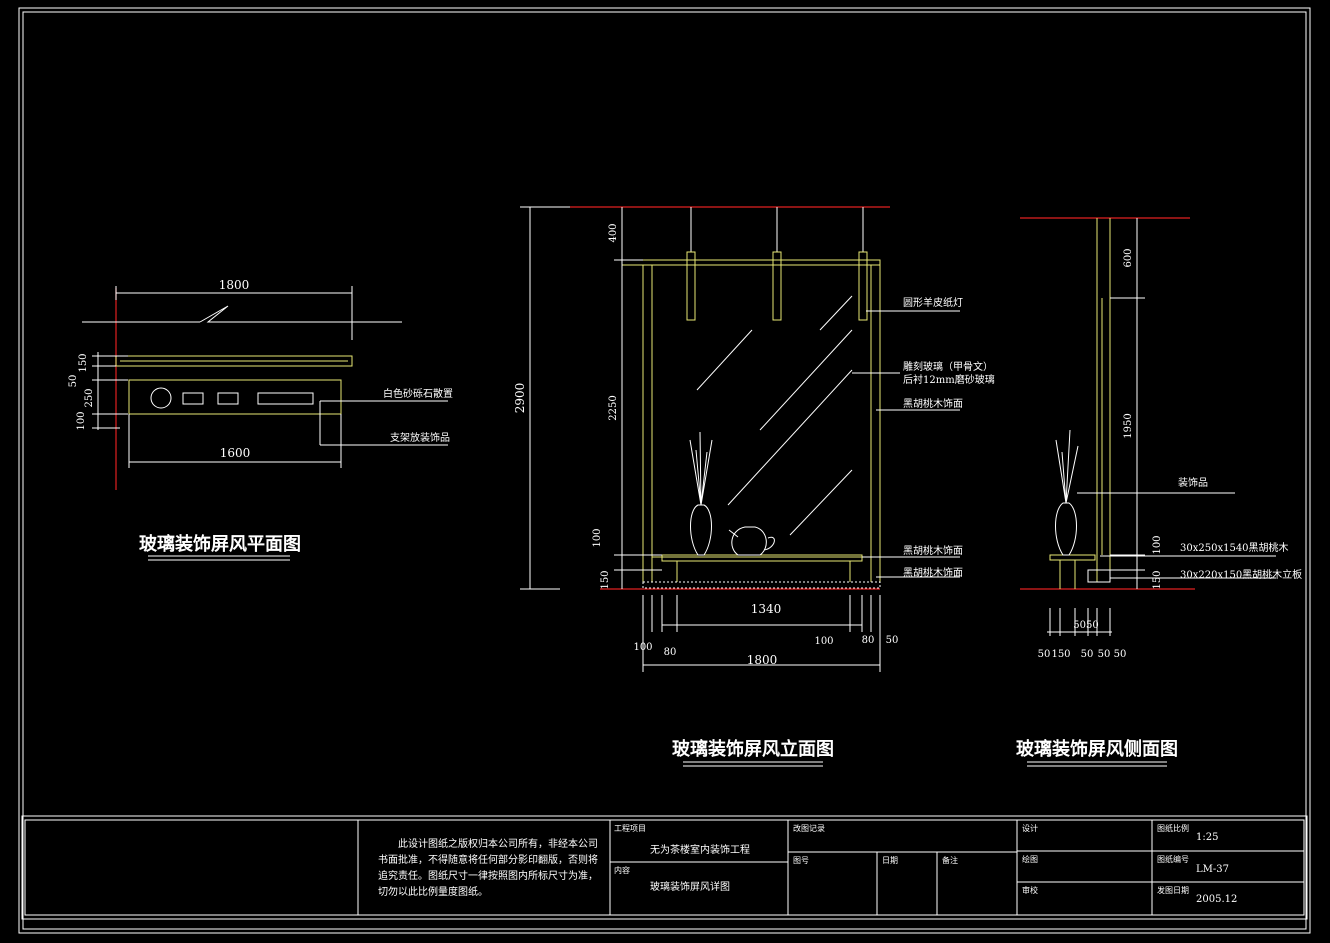  What do you see at coordinates (220, 544) in the screenshot?
I see `plan-title: 玻璃装饰屏风平面图` at bounding box center [220, 544].